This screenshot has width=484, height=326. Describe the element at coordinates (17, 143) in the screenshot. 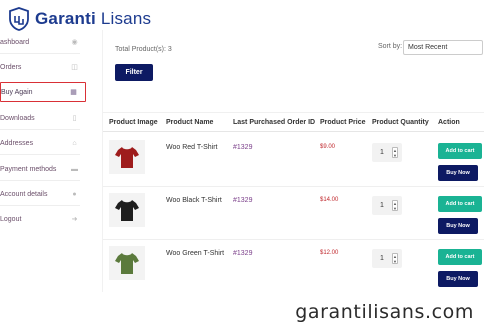

I see `sidebar-item-label: Addresses` at that location.